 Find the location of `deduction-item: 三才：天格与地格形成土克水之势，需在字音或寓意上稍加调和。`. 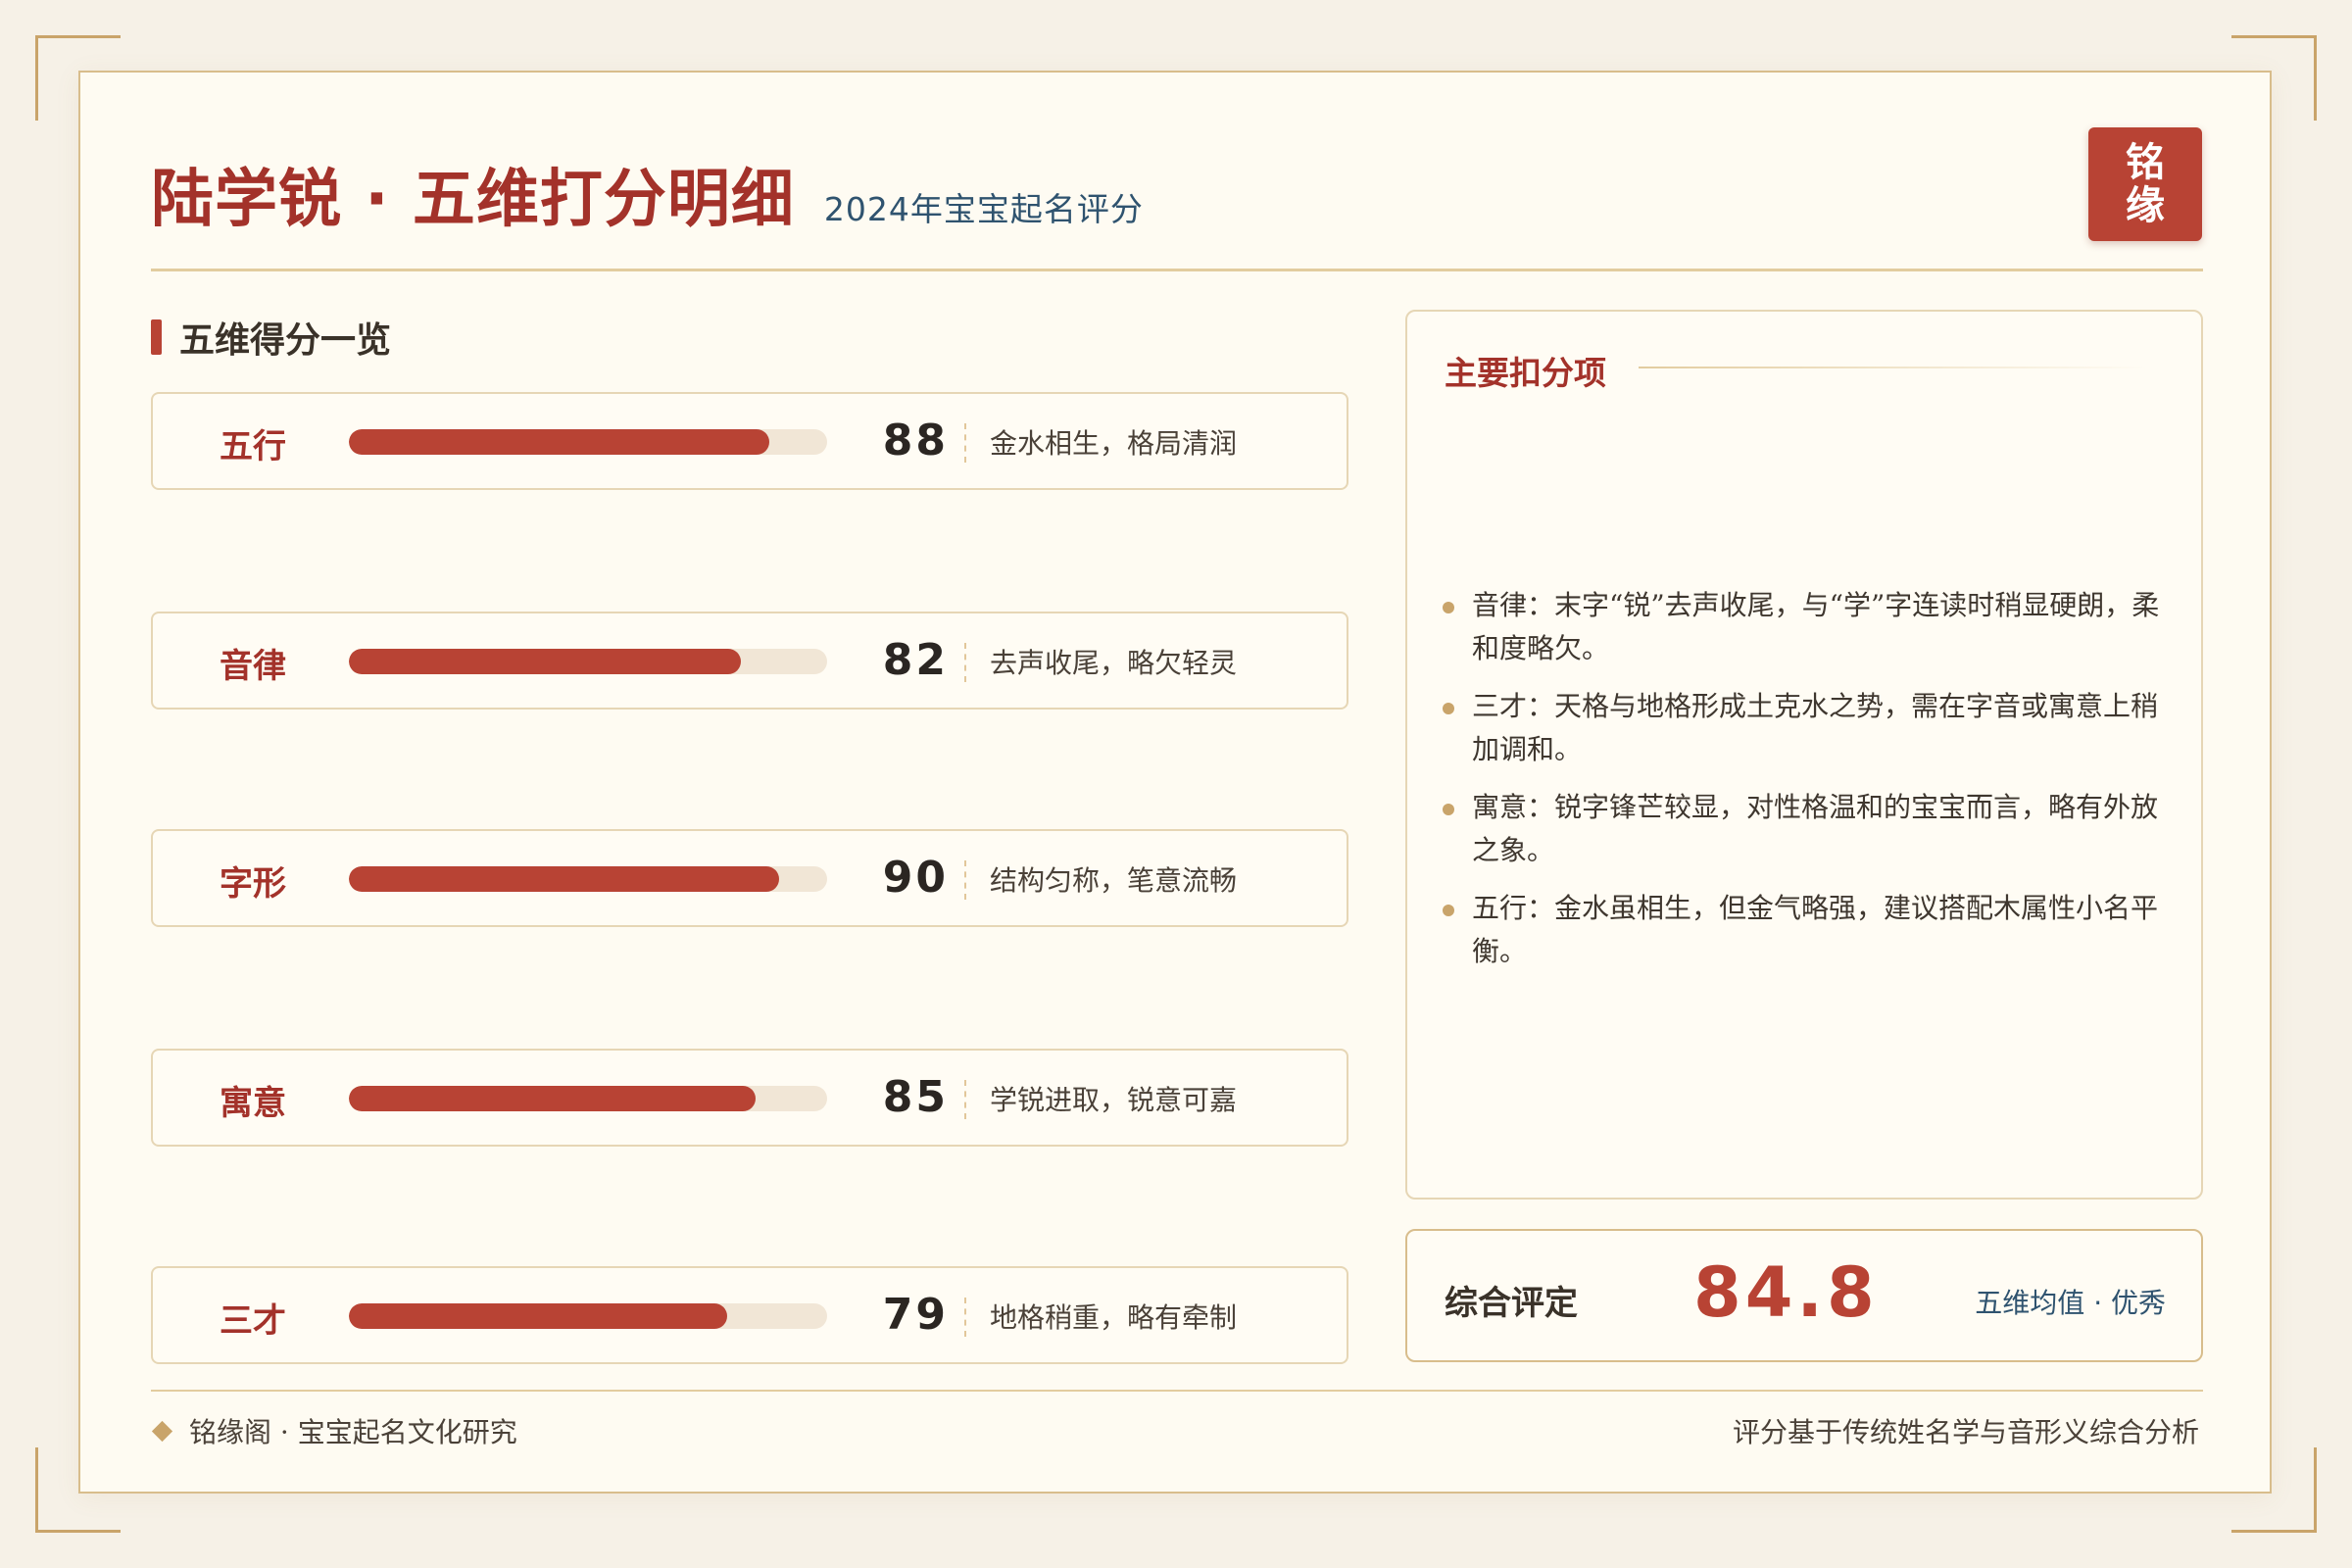

deduction-item: 三才：天格与地格形成土克水之势，需在字音或寓意上稍加调和。 is located at coordinates (1805, 728).